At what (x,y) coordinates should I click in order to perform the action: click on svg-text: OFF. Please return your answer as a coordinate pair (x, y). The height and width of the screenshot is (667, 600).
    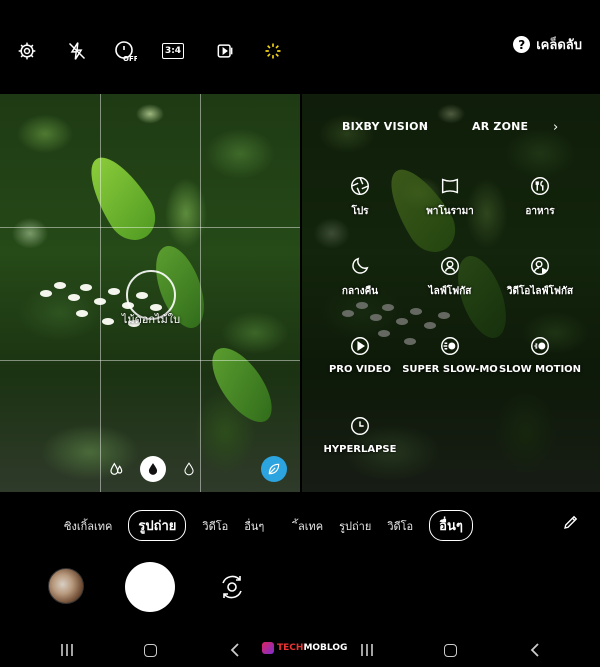
    Looking at the image, I should click on (130, 59).